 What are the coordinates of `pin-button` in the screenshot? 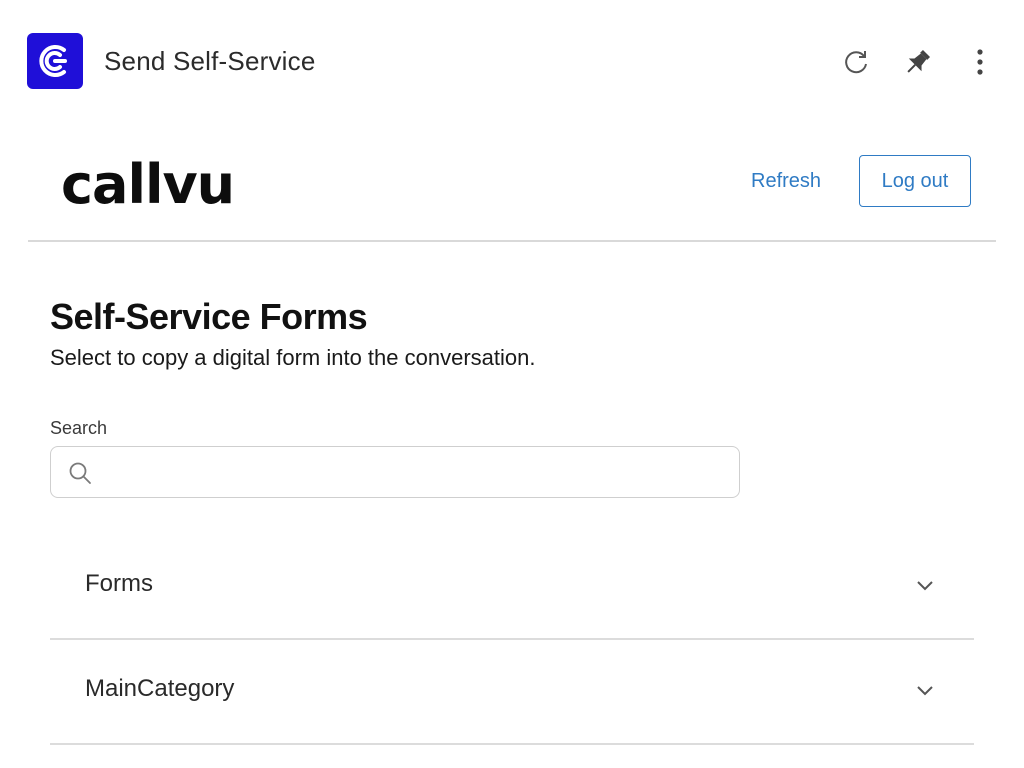 It's located at (918, 62).